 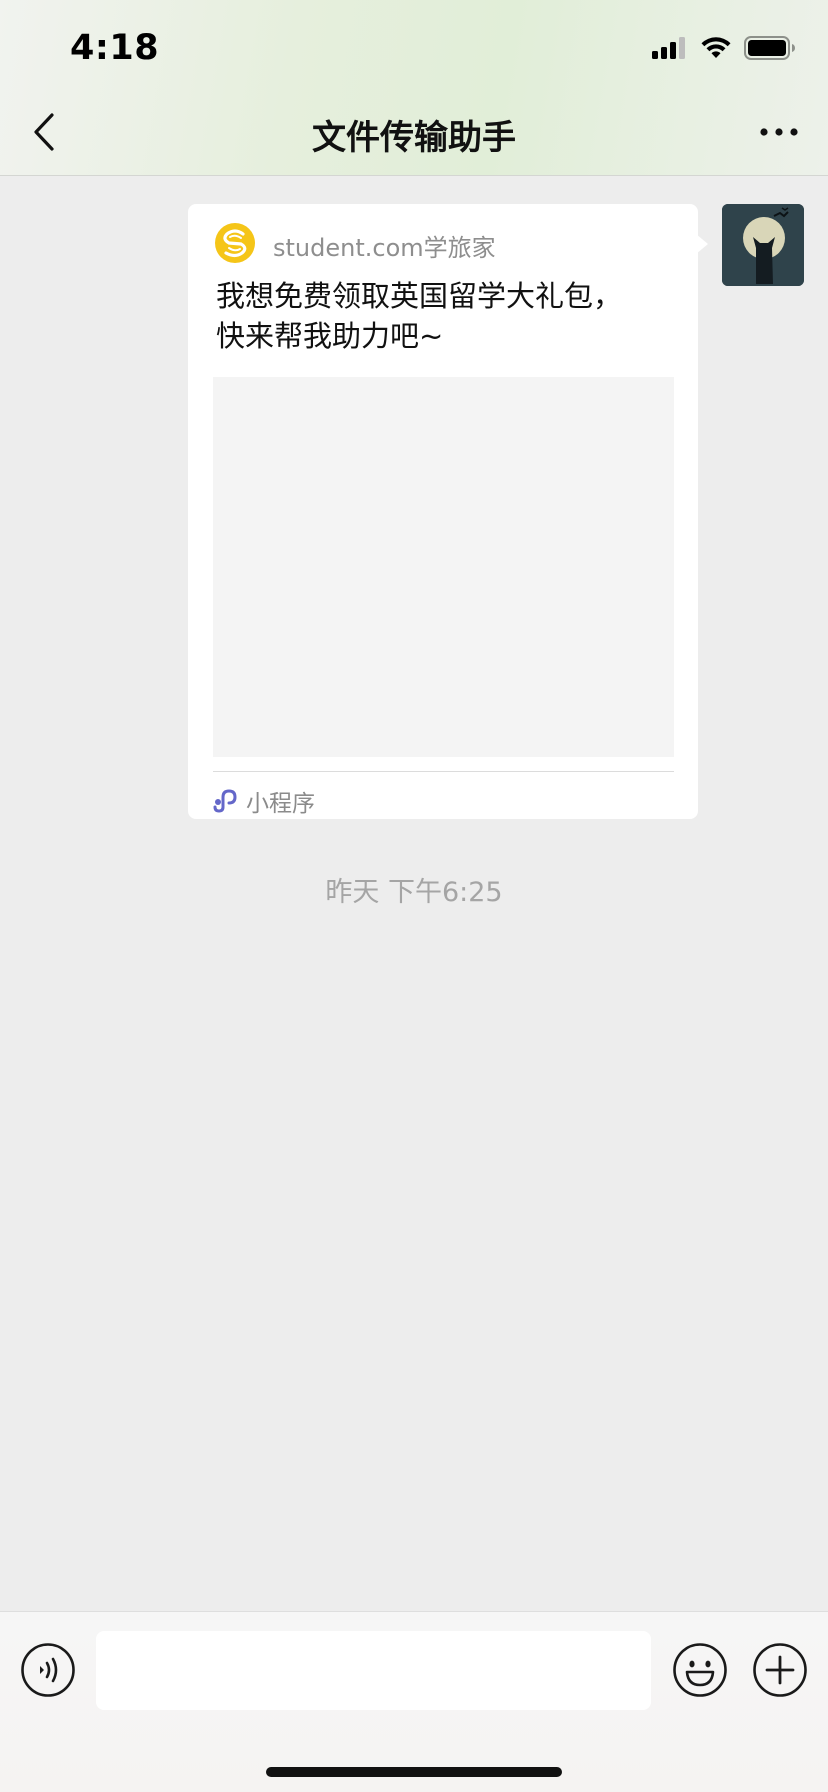 I want to click on card-preview-image, so click(x=443, y=567).